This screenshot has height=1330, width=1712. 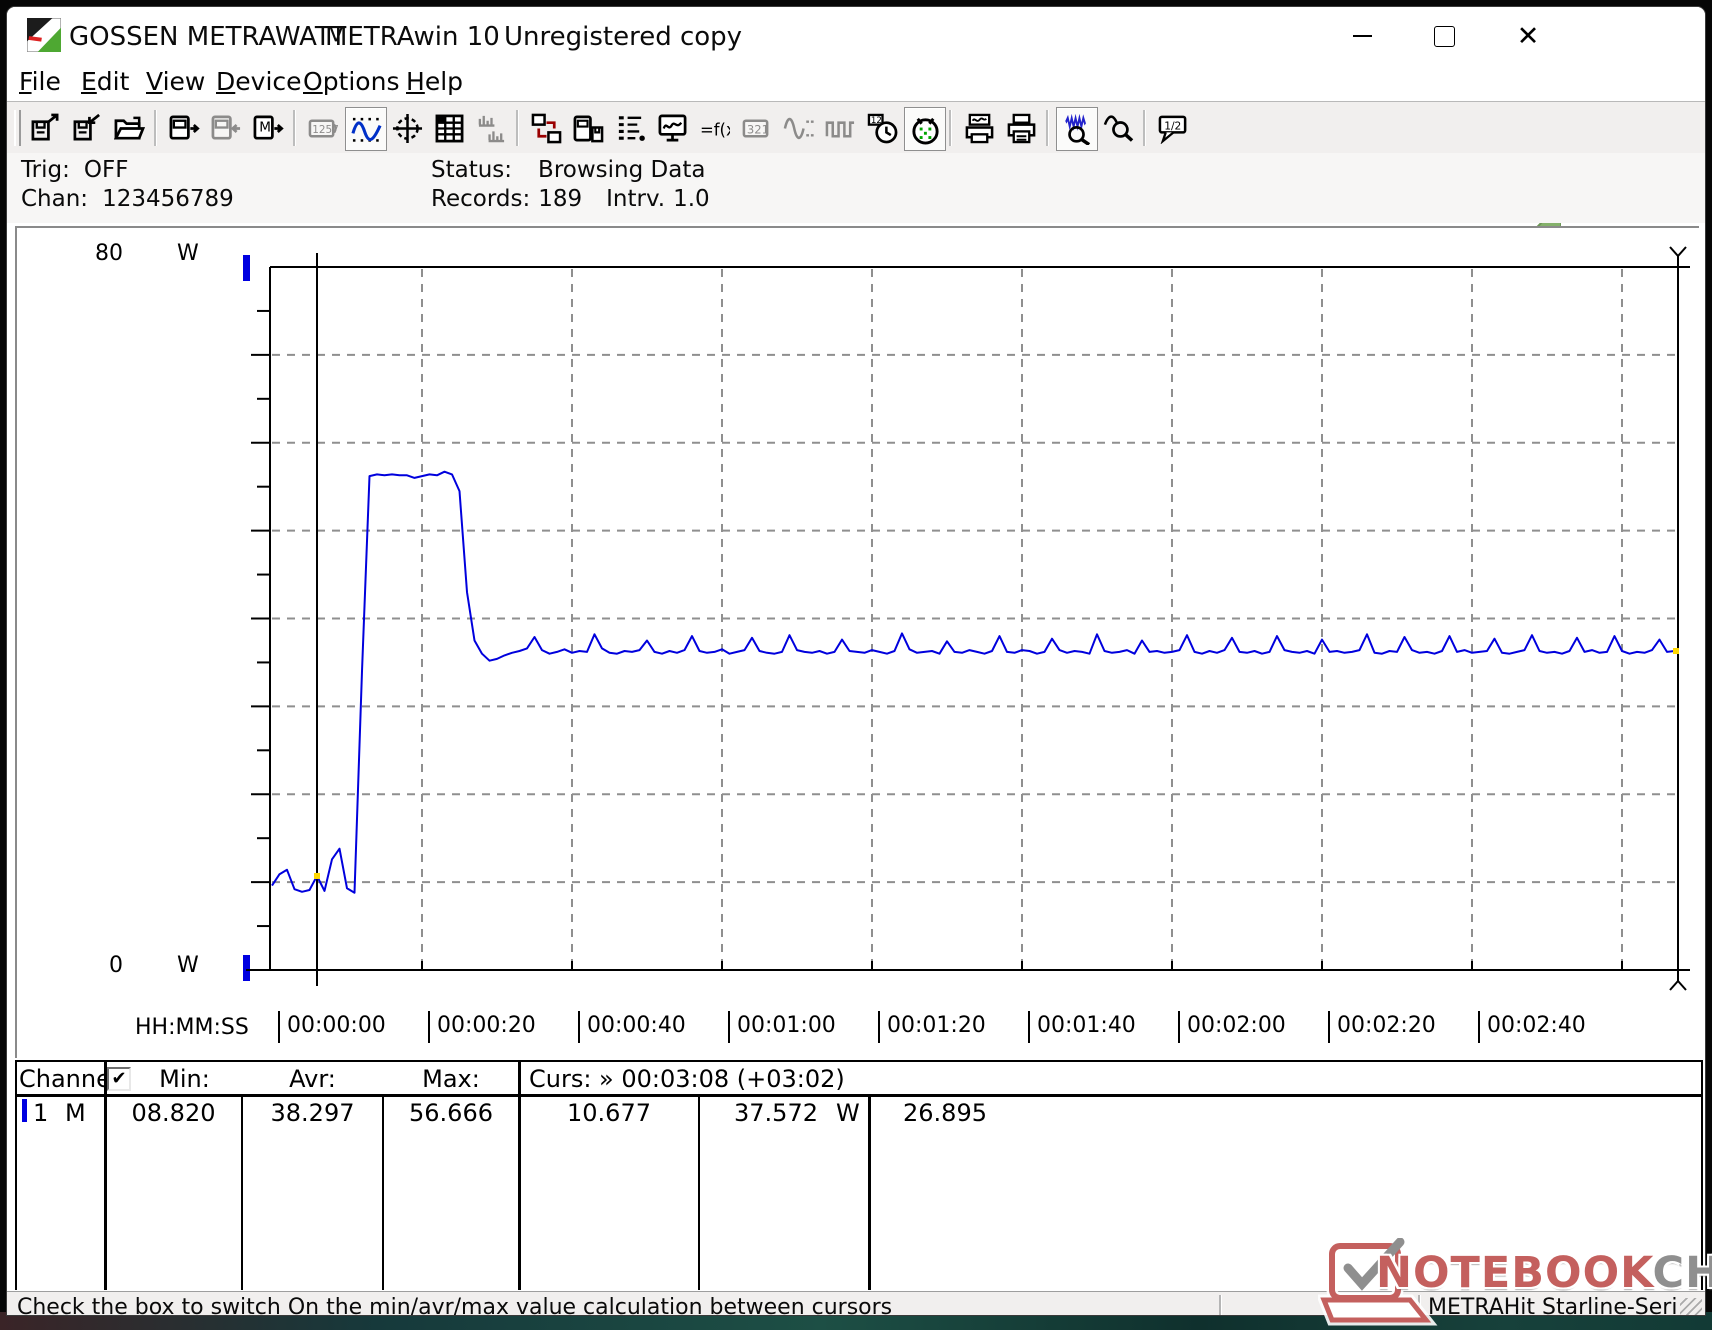 I want to click on menu-device: Device, so click(x=259, y=81).